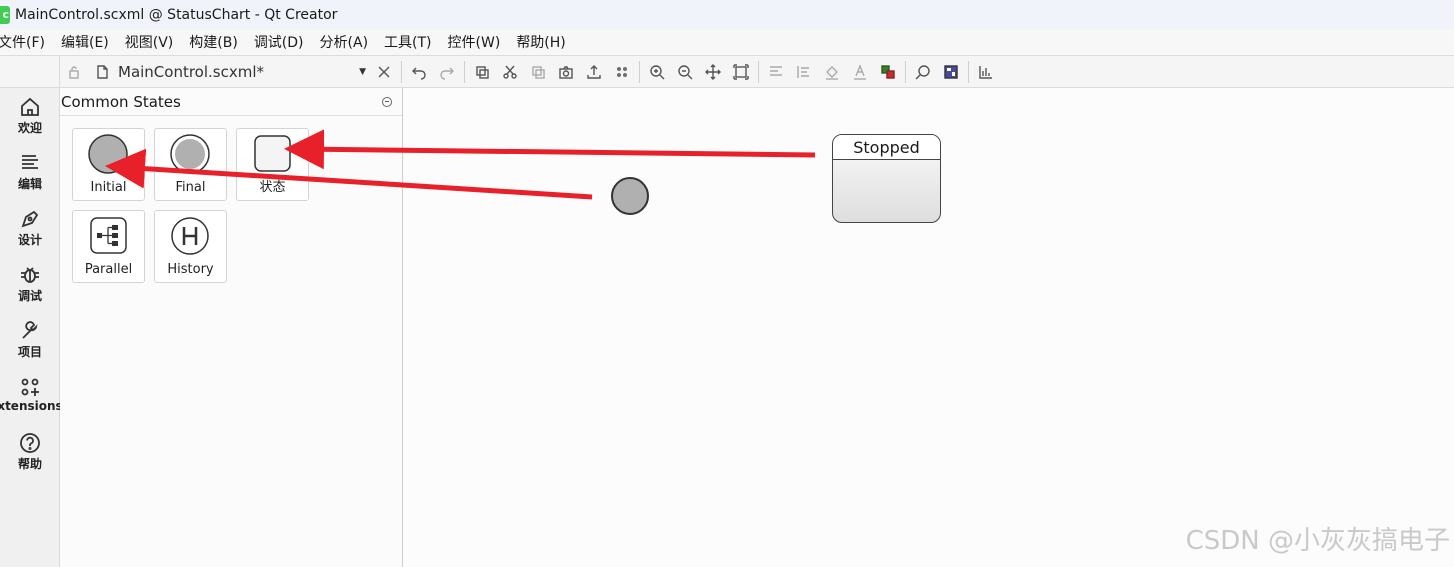 The width and height of the screenshot is (1454, 567). What do you see at coordinates (630, 196) in the screenshot?
I see `initial-state-node` at bounding box center [630, 196].